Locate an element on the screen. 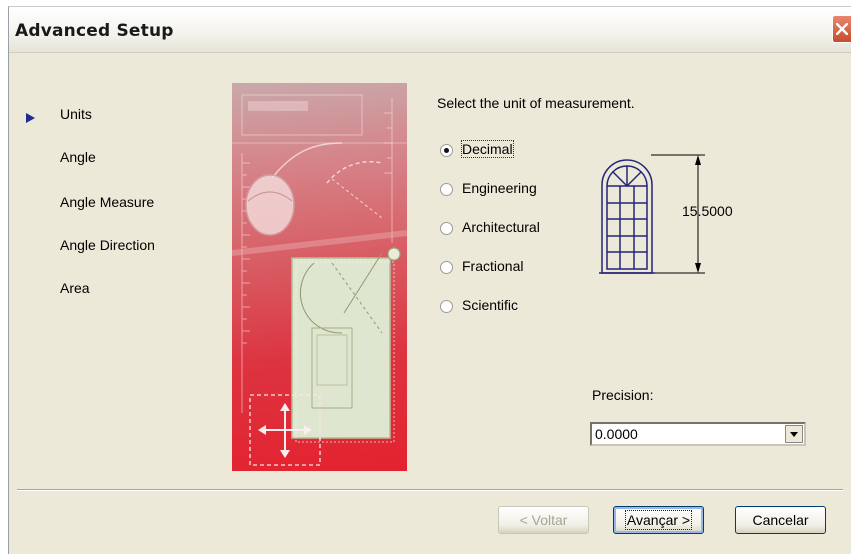 This screenshot has width=851, height=554. step-angle-measure: Angle Measure is located at coordinates (107, 202).